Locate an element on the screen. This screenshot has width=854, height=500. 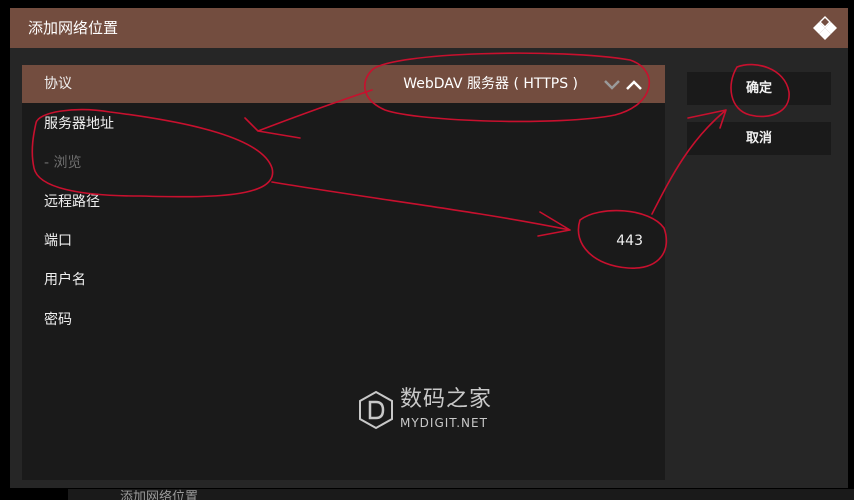
watermark-name-en: MYDIGIT.NET is located at coordinates (444, 423).